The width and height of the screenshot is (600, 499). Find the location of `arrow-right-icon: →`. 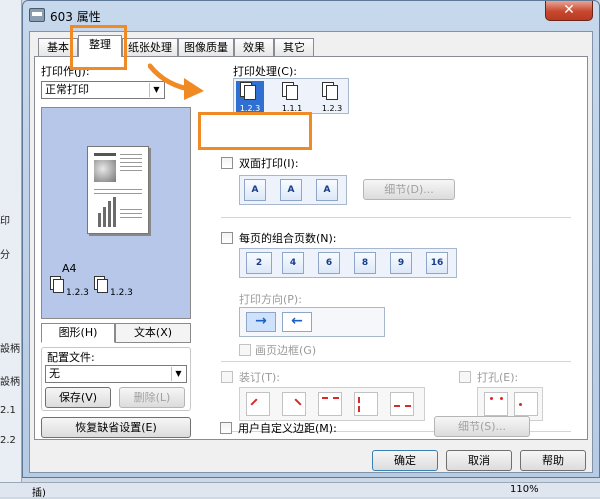

arrow-right-icon: → is located at coordinates (261, 322).